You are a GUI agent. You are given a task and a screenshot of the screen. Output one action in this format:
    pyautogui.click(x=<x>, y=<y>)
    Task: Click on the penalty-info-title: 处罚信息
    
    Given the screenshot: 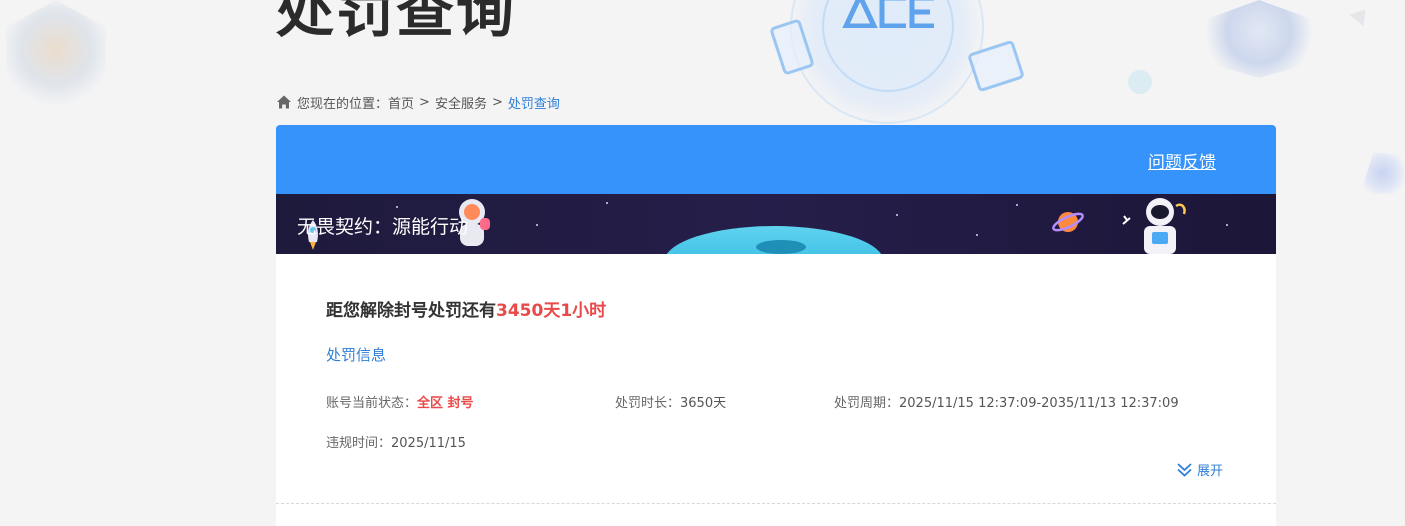 What is the action you would take?
    pyautogui.click(x=356, y=355)
    